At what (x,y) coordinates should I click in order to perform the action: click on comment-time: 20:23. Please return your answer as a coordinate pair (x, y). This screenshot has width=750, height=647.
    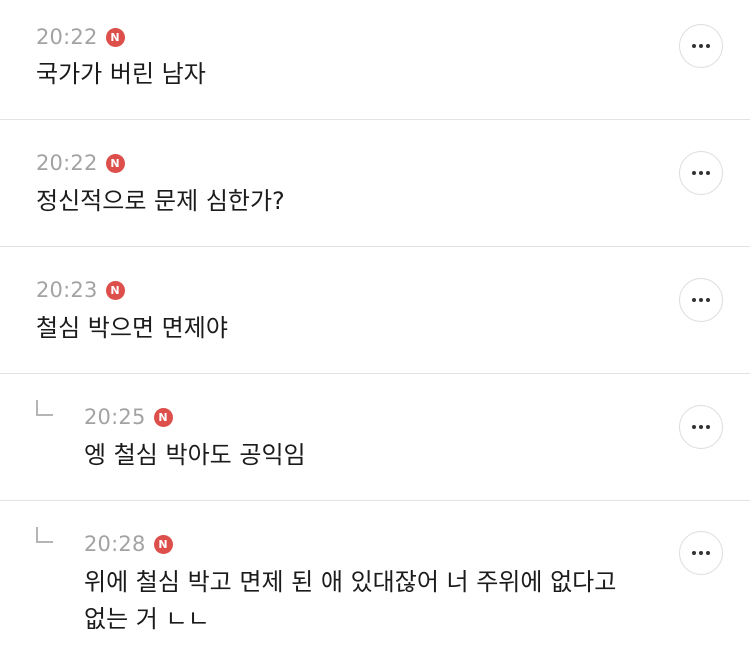
    Looking at the image, I should click on (67, 290).